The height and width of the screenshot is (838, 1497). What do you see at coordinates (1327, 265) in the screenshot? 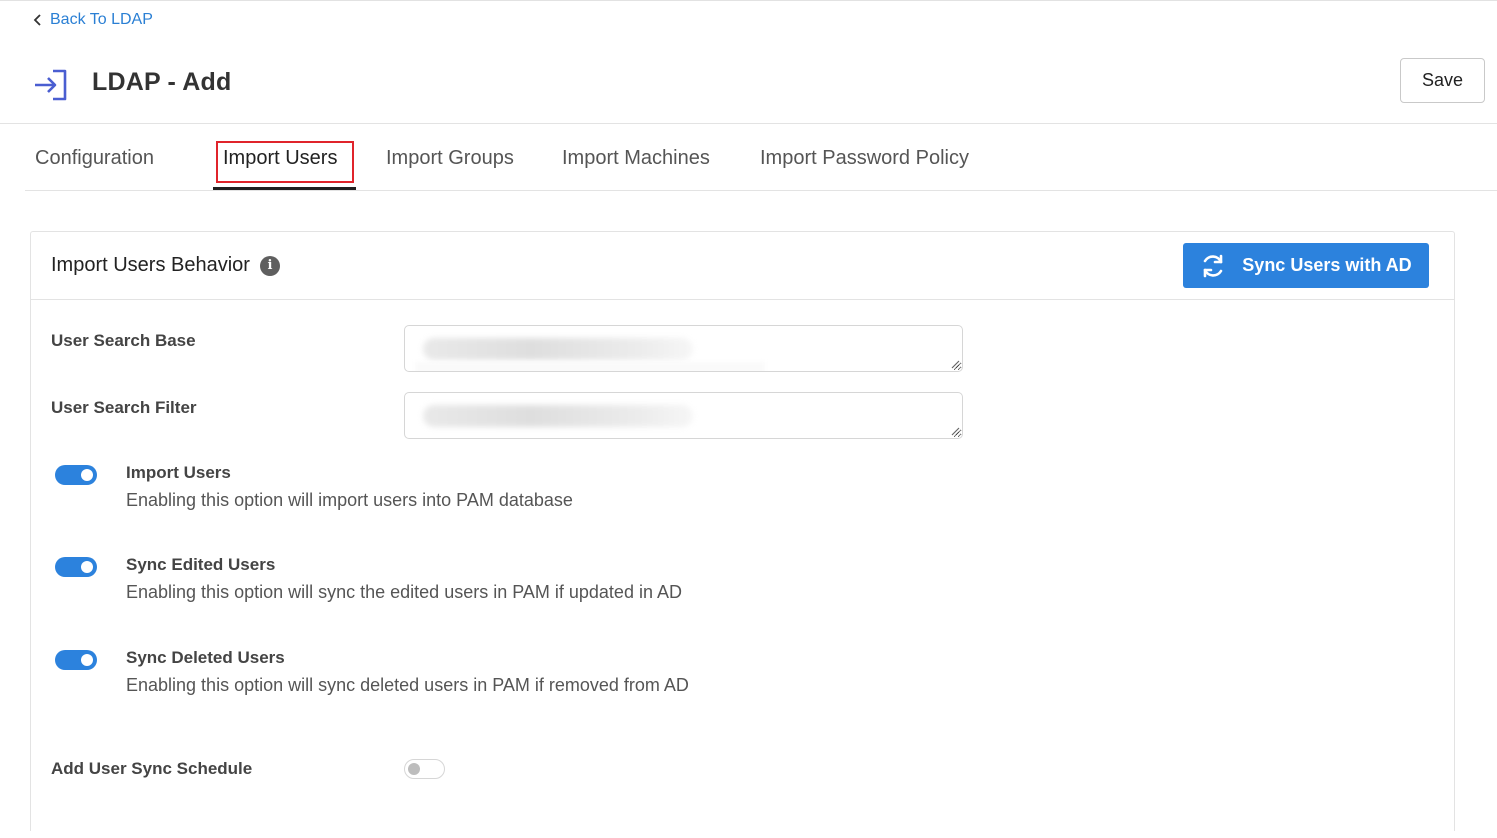
I see `sync-button-label: Sync Users with AD` at bounding box center [1327, 265].